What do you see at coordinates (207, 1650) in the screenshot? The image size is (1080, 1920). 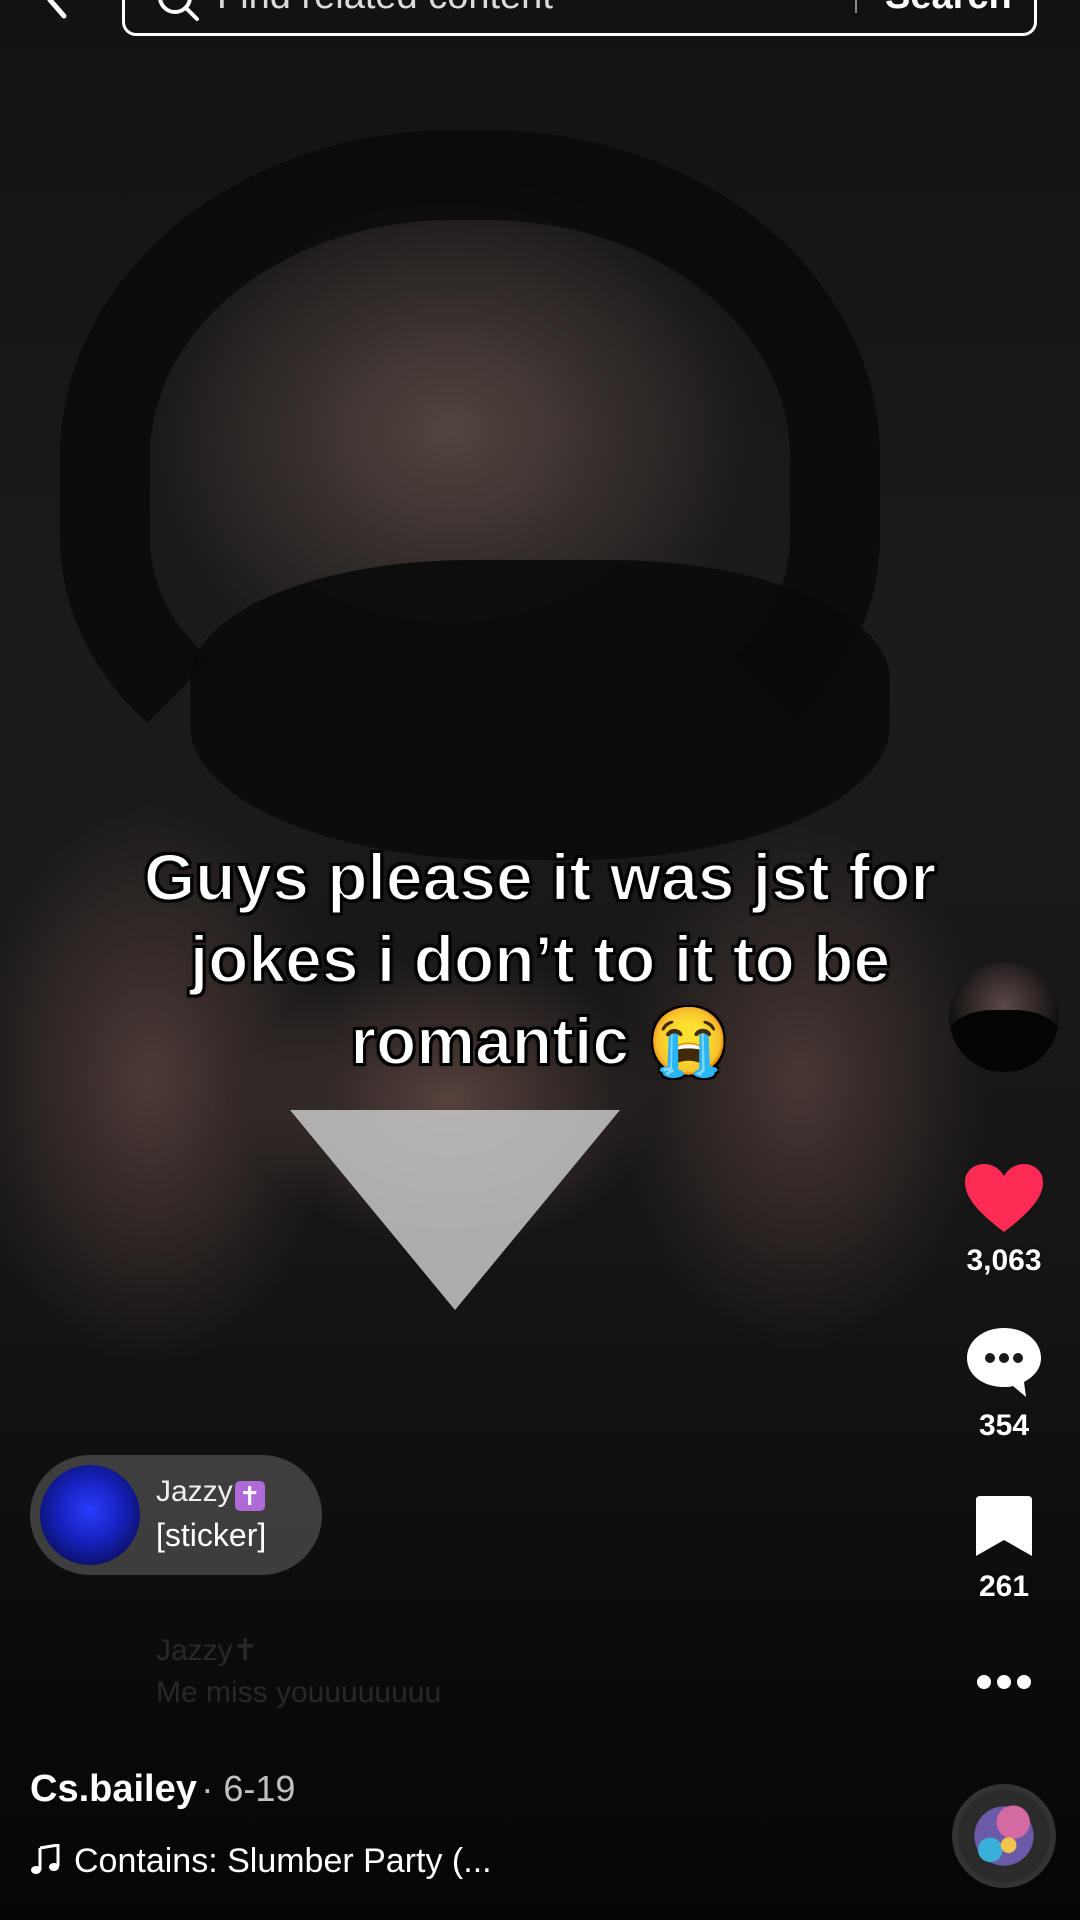 I see `faded-comment-username: Jazzy✝` at bounding box center [207, 1650].